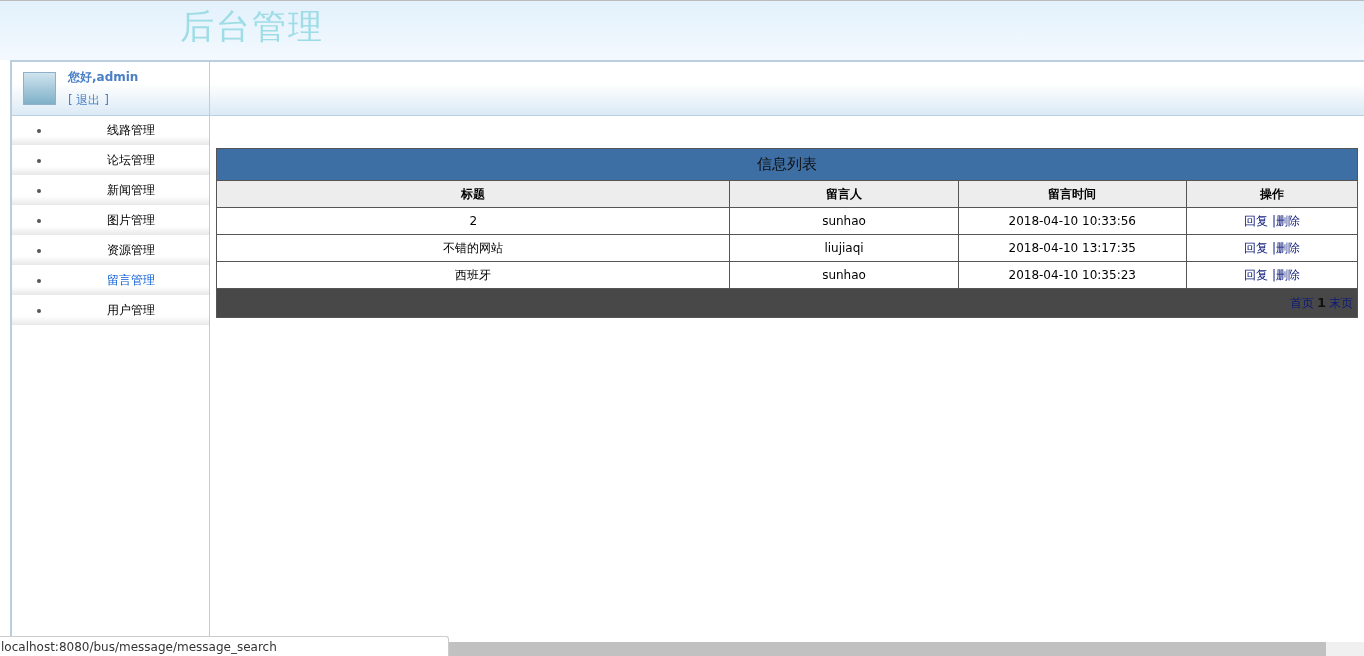  What do you see at coordinates (39, 88) in the screenshot?
I see `avatar-icon` at bounding box center [39, 88].